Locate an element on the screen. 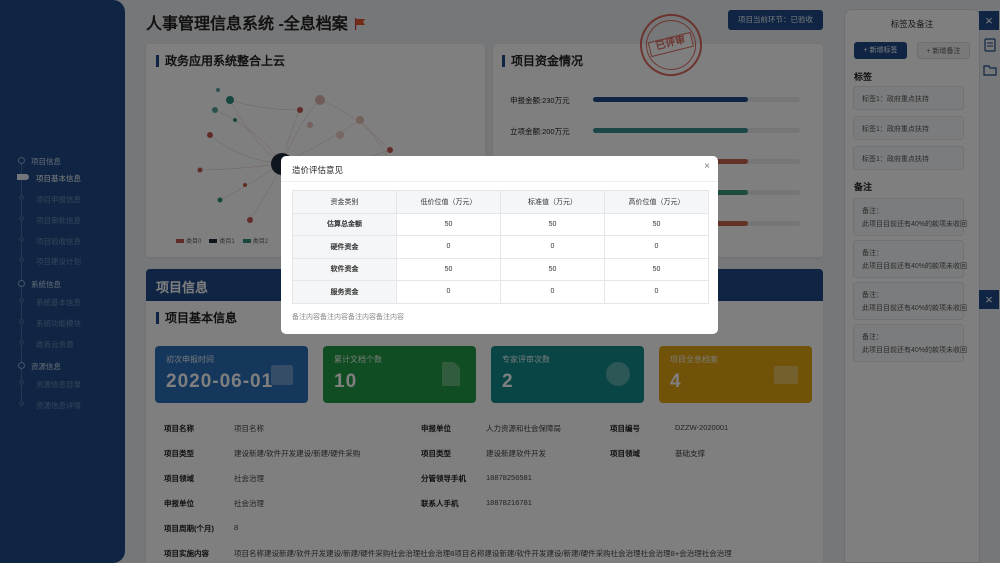 The width and height of the screenshot is (1000, 563). table-row: 服务资金 0 0 0 is located at coordinates (500, 292).